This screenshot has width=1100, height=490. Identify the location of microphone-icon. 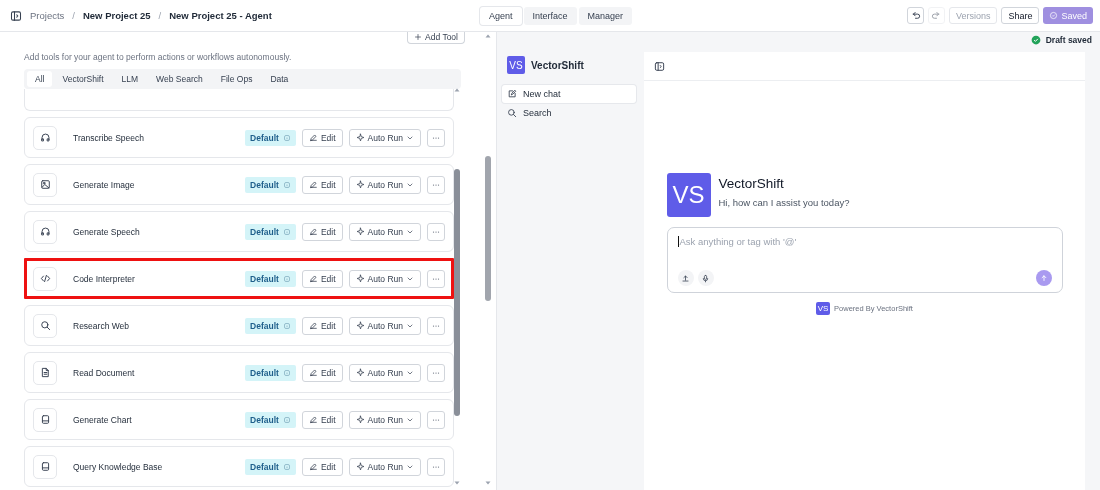
(705, 278).